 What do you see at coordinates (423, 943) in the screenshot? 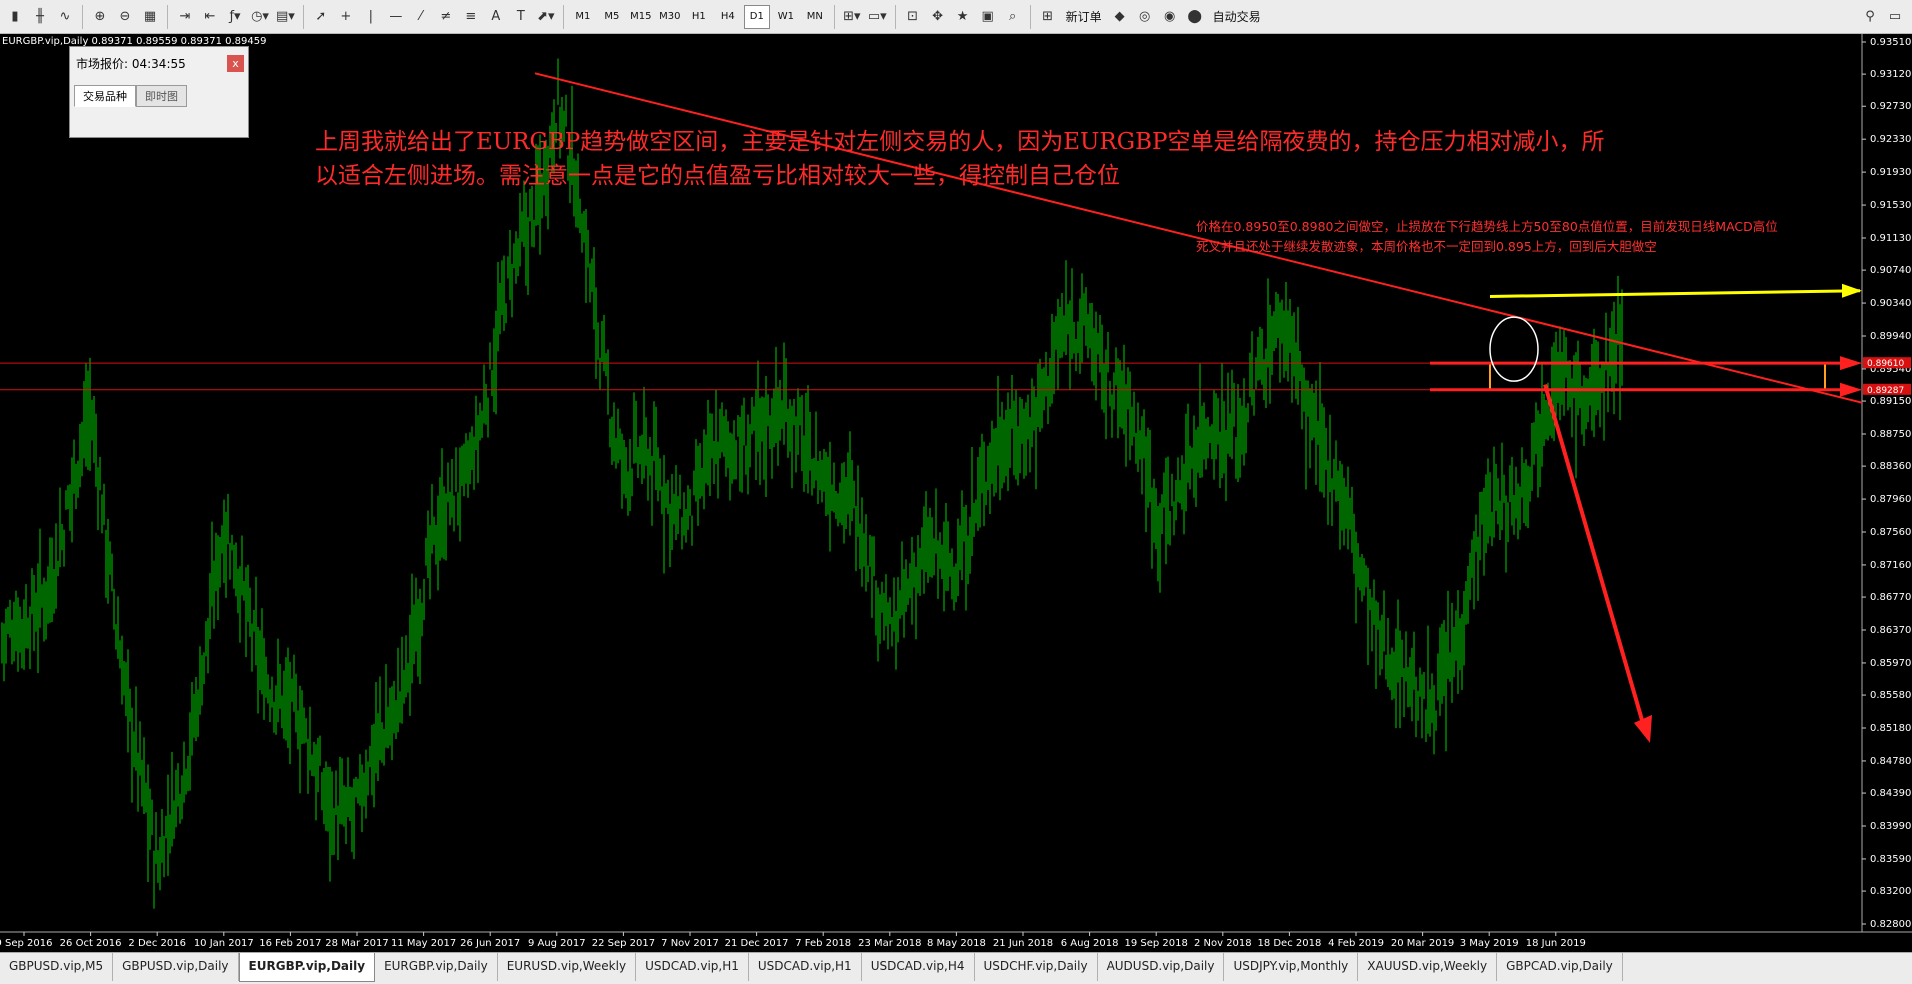
I see `time-tick-label: 11 May 2017` at bounding box center [423, 943].